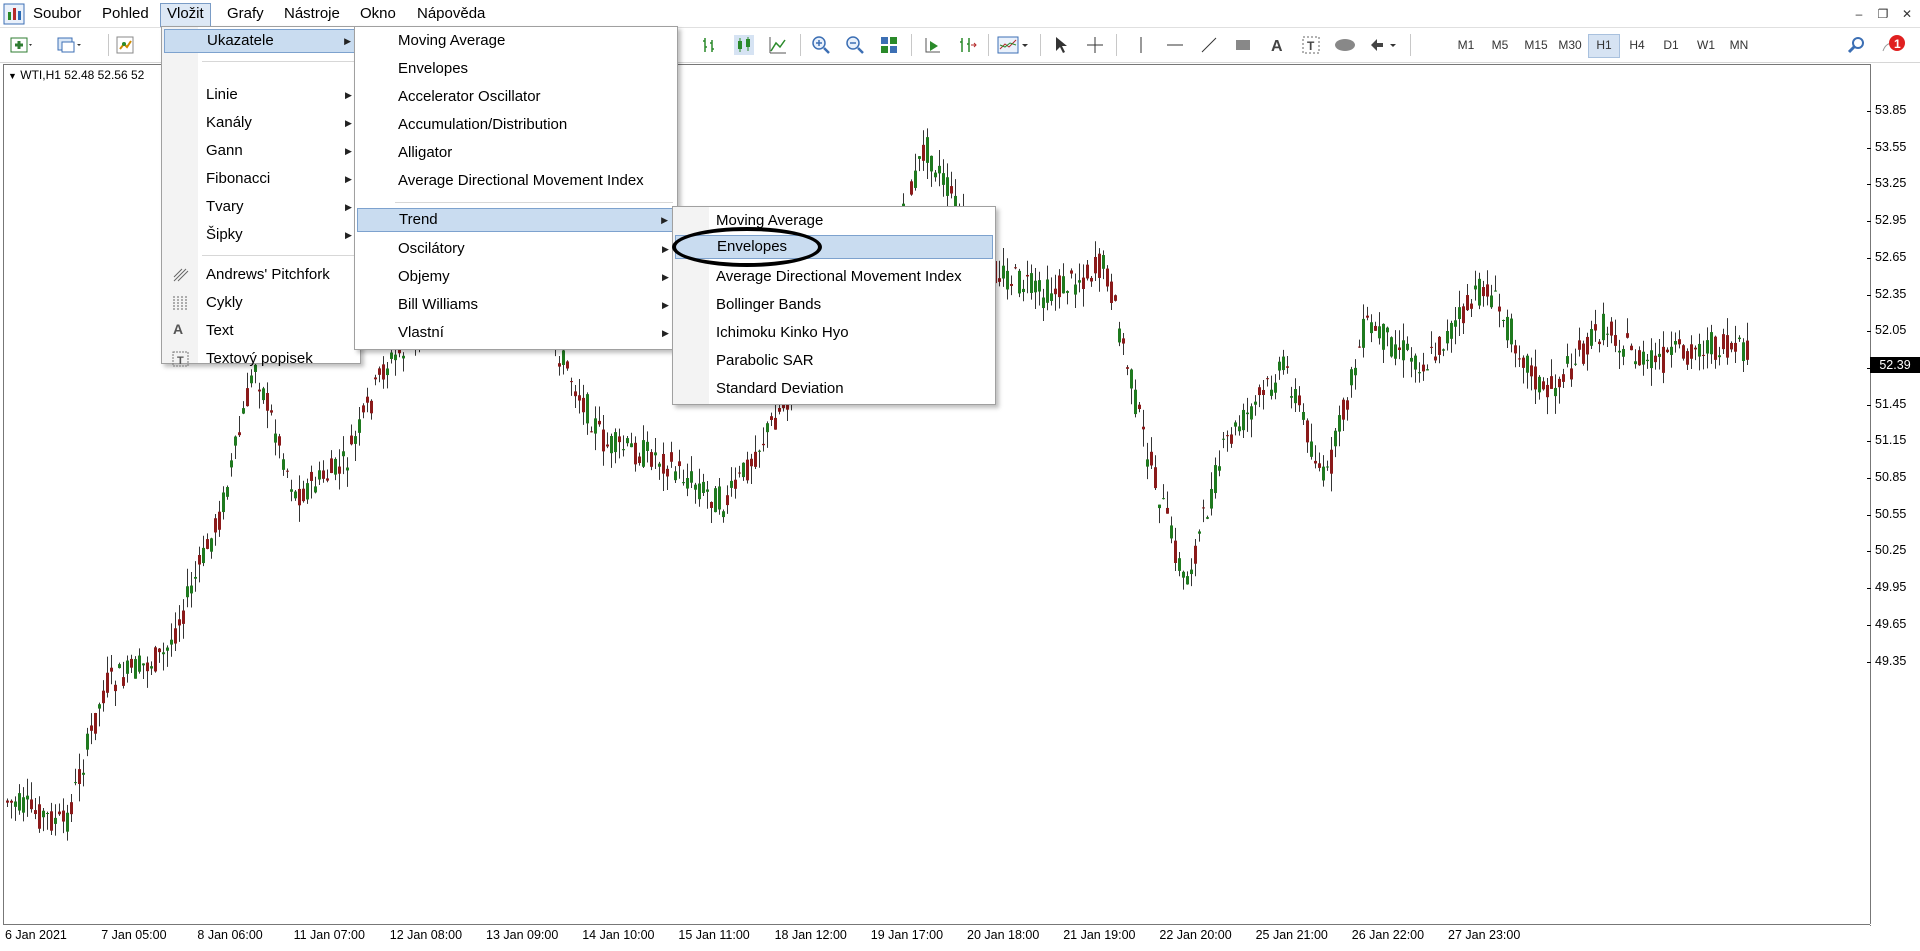  What do you see at coordinates (907, 935) in the screenshot?
I see `time-tick: 19 Jan 17:00` at bounding box center [907, 935].